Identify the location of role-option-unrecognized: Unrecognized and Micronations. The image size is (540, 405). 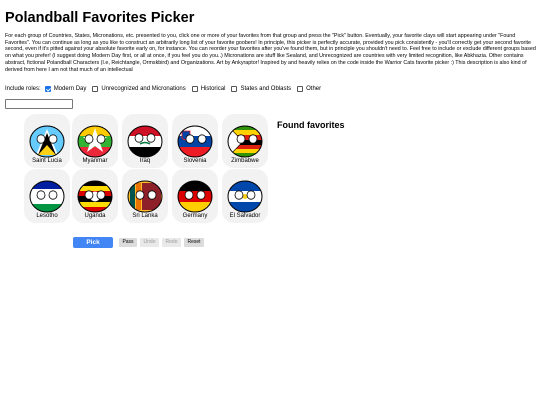
(138, 89).